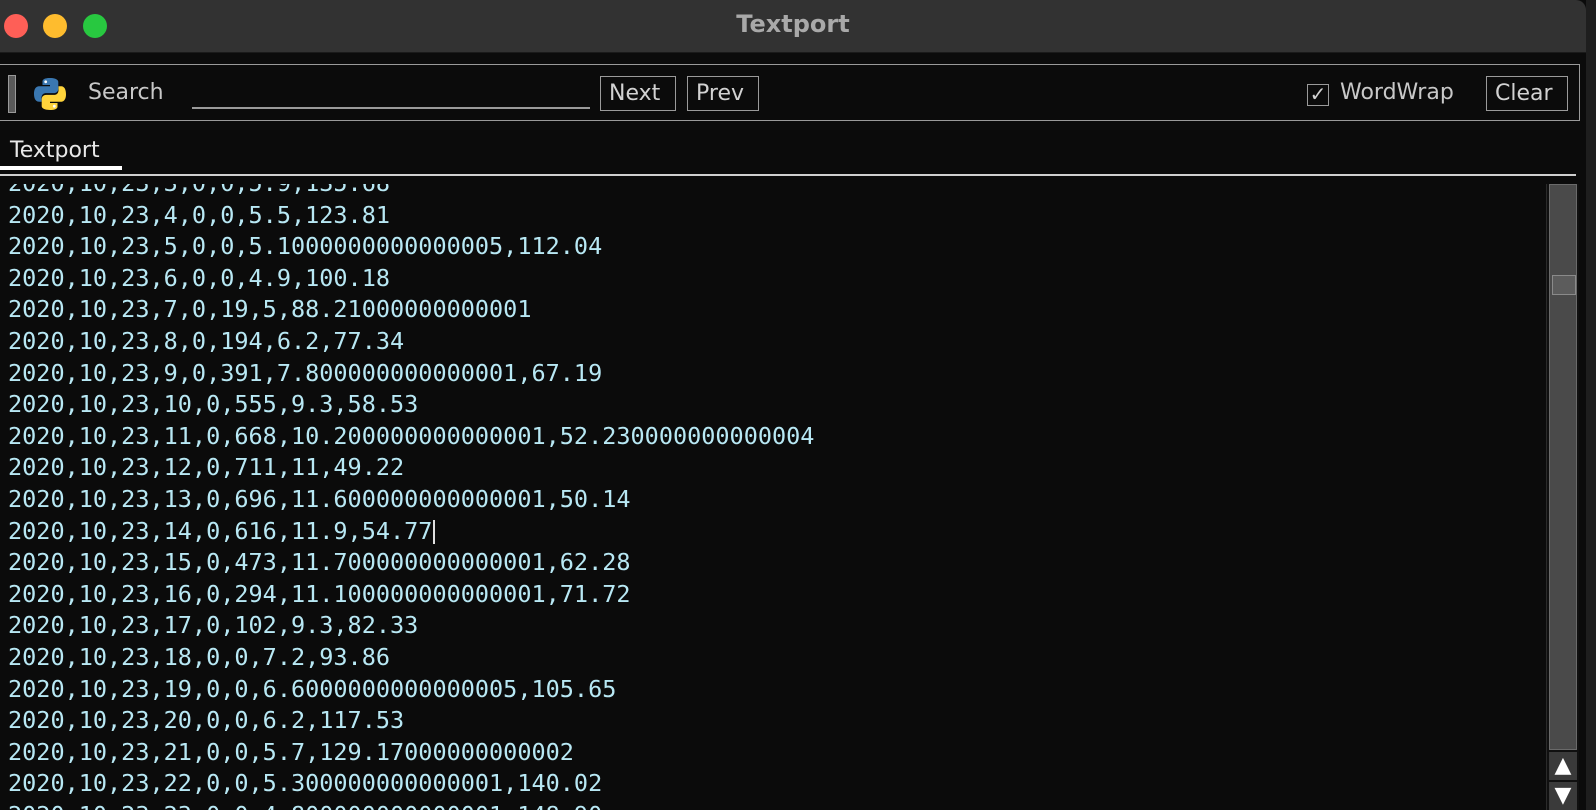  What do you see at coordinates (199, 277) in the screenshot?
I see `output-line-text: 2020,10,23,6,0,0,4.9,100.18` at bounding box center [199, 277].